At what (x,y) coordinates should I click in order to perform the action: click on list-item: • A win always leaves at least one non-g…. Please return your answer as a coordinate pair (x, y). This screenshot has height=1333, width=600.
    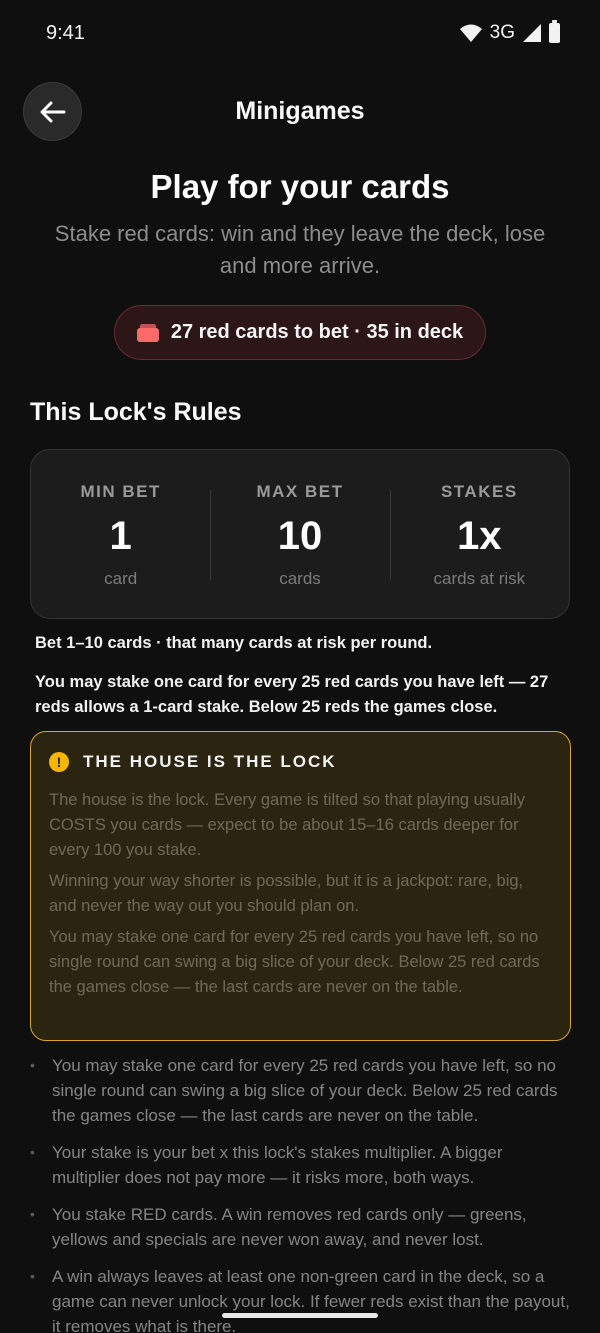
    Looking at the image, I should click on (300, 1298).